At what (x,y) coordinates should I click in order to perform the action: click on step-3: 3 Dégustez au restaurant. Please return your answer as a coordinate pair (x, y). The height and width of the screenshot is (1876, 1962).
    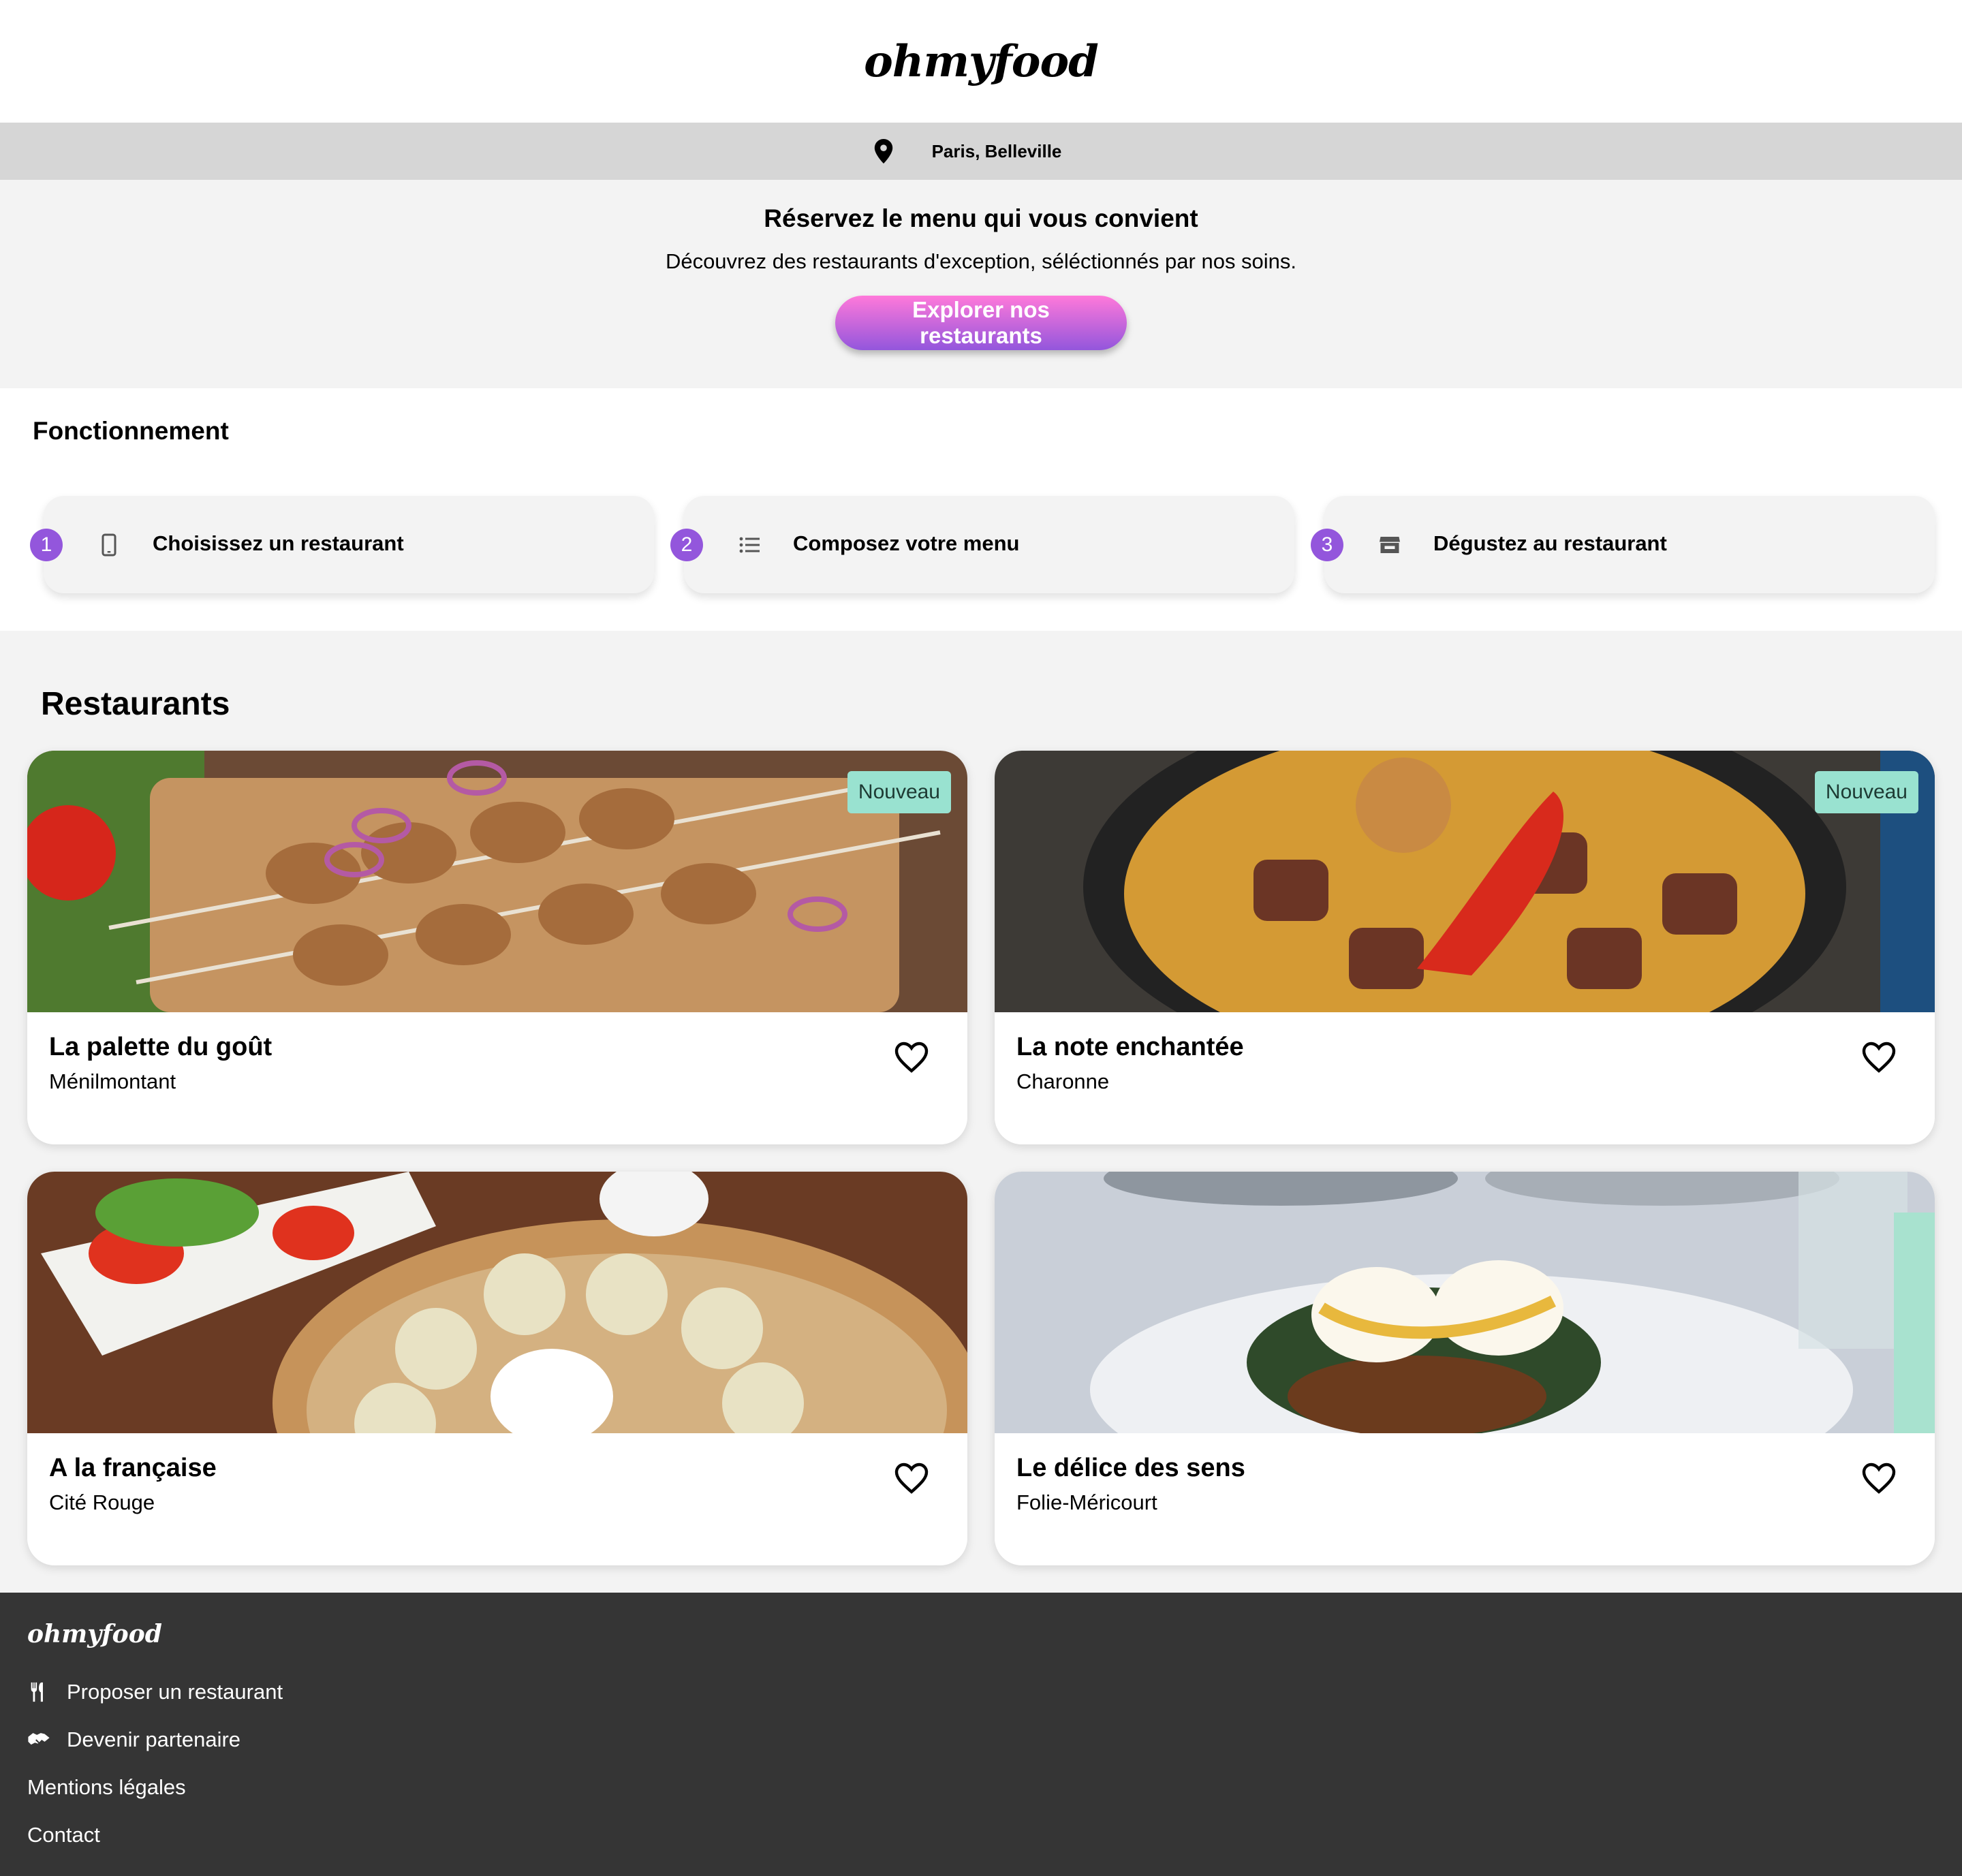
    Looking at the image, I should click on (1623, 544).